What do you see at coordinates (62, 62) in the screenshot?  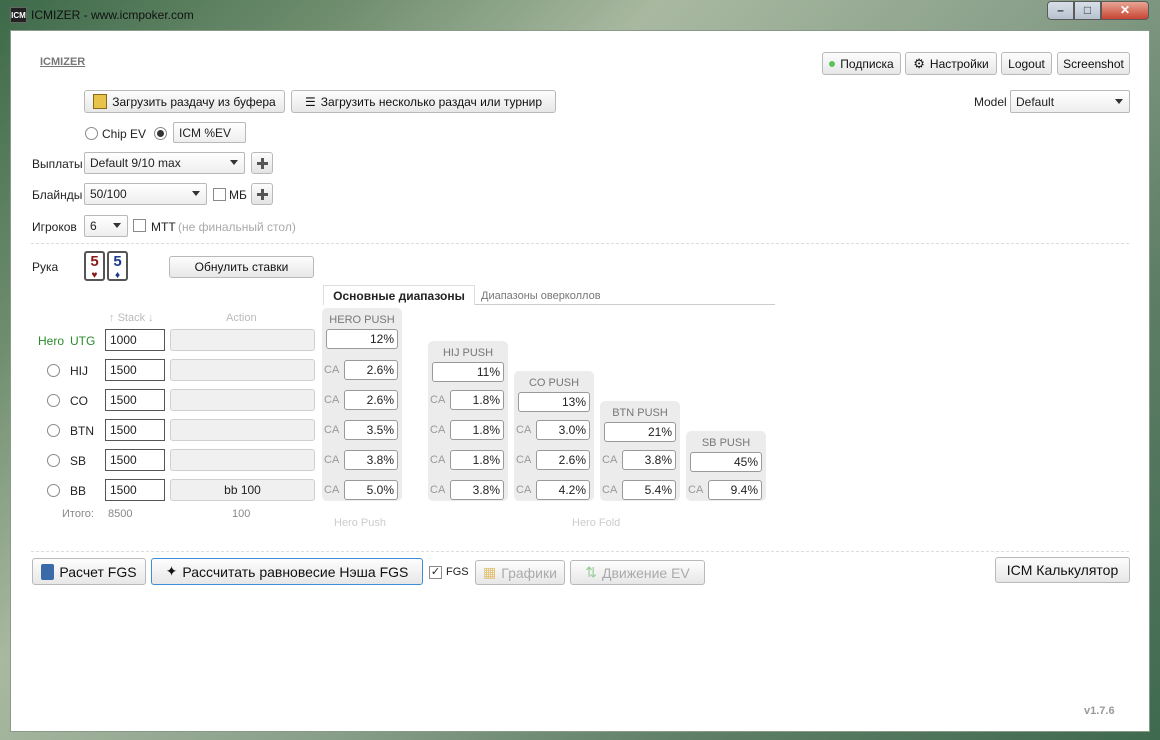 I see `brand-link: ICMIZER` at bounding box center [62, 62].